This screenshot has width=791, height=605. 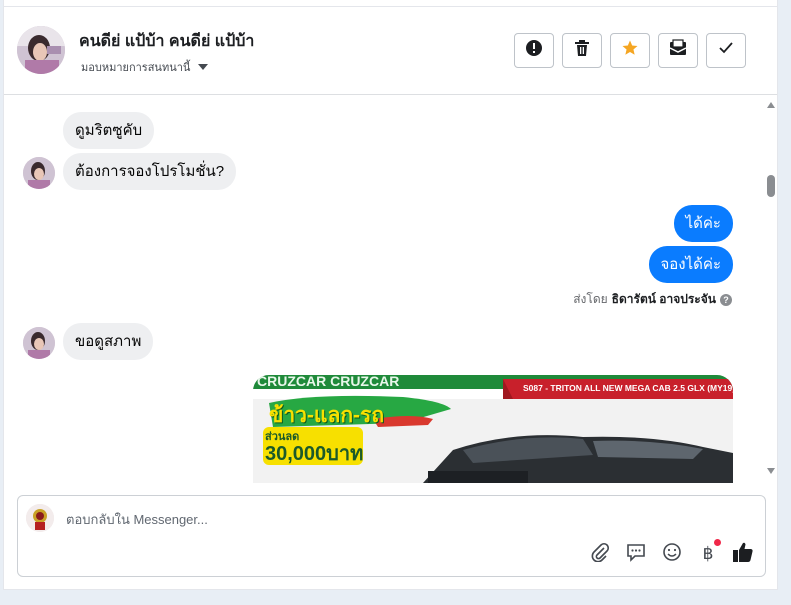 I want to click on attachment-icon, so click(x=600, y=554).